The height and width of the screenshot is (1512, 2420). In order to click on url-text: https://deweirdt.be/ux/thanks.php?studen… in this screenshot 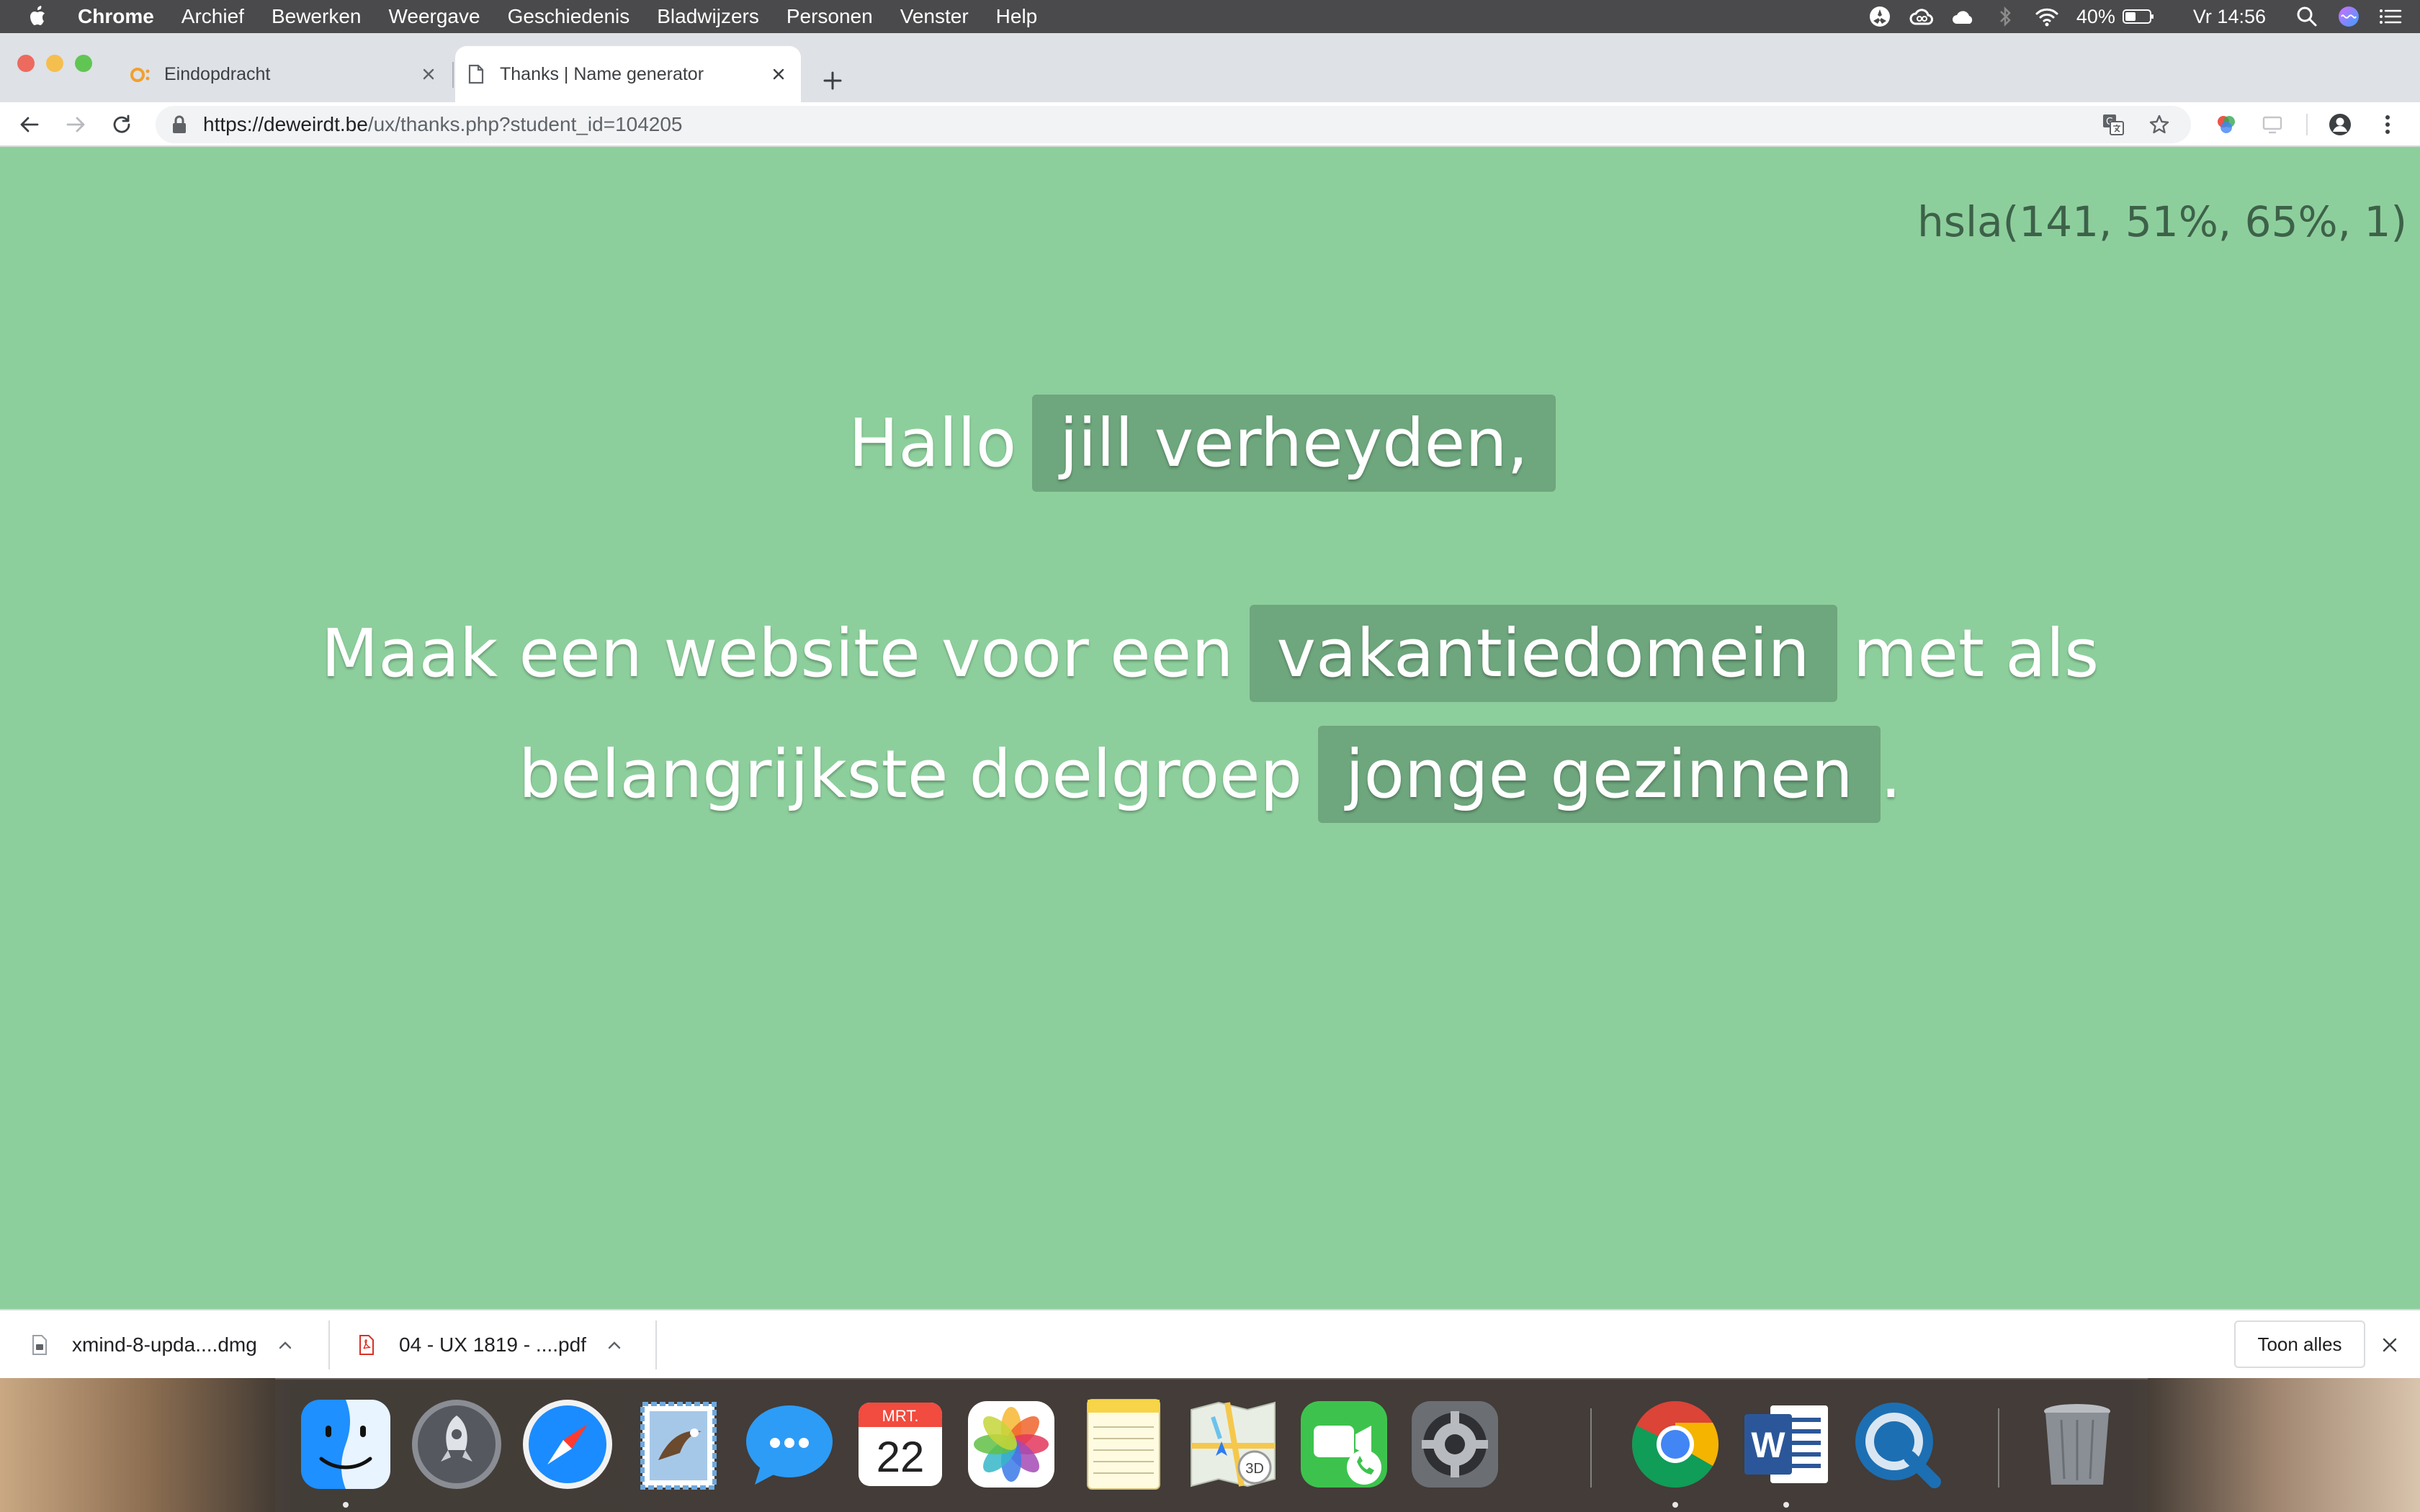, I will do `click(443, 124)`.